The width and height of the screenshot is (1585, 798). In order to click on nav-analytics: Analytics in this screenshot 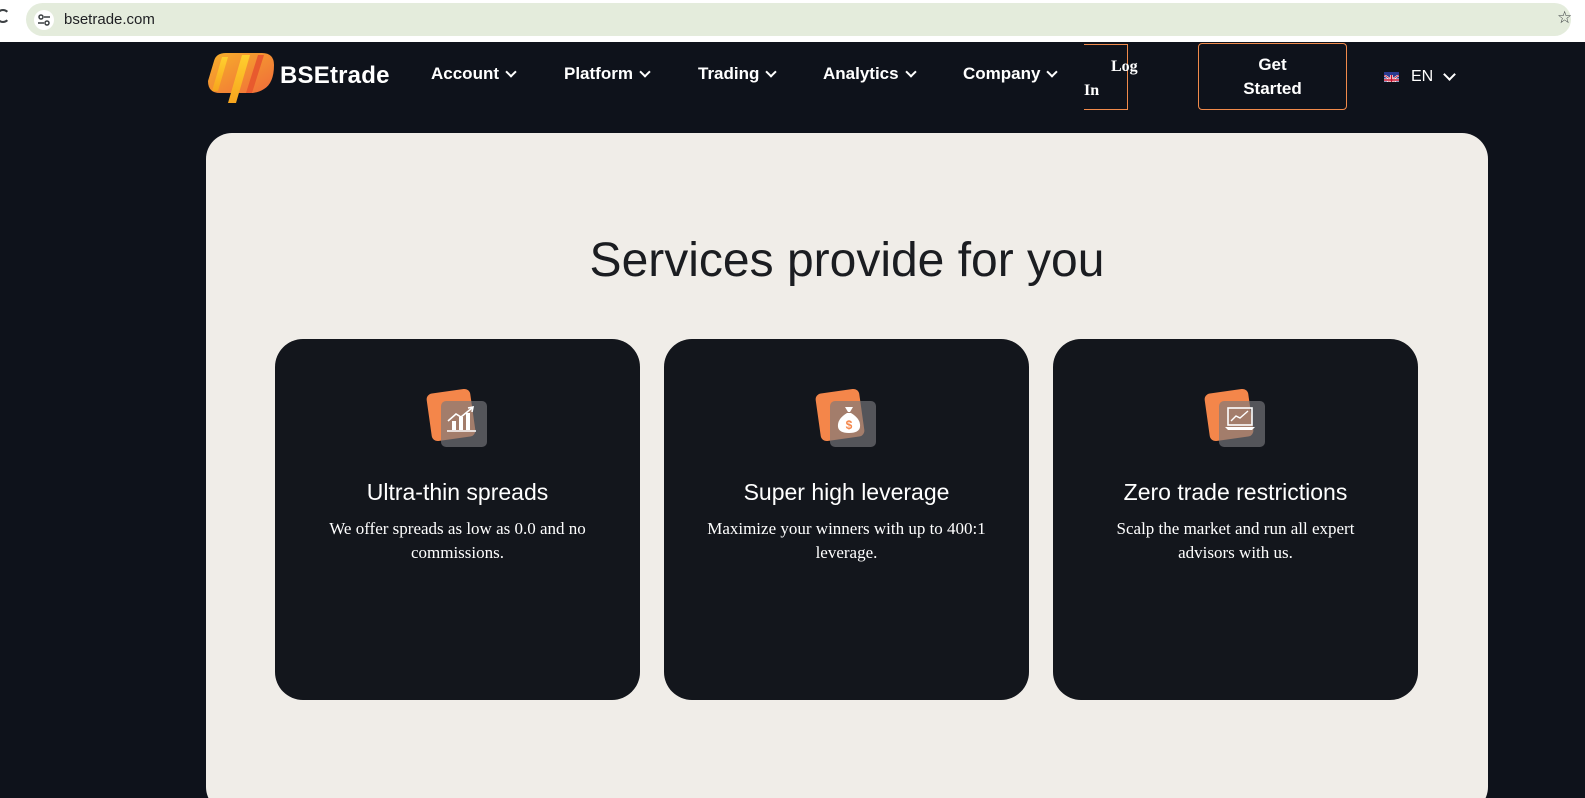, I will do `click(870, 74)`.